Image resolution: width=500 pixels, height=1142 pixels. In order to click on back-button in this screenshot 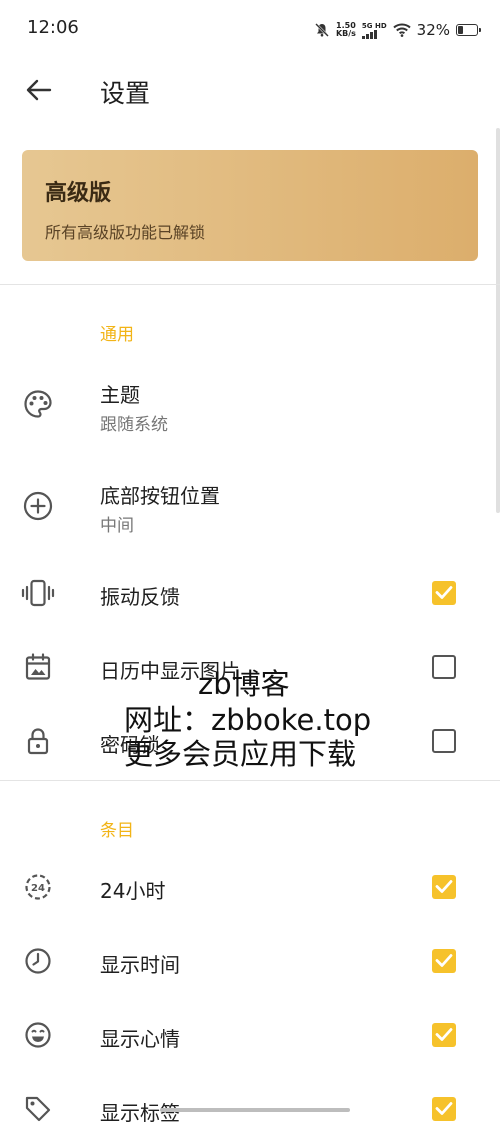, I will do `click(39, 90)`.